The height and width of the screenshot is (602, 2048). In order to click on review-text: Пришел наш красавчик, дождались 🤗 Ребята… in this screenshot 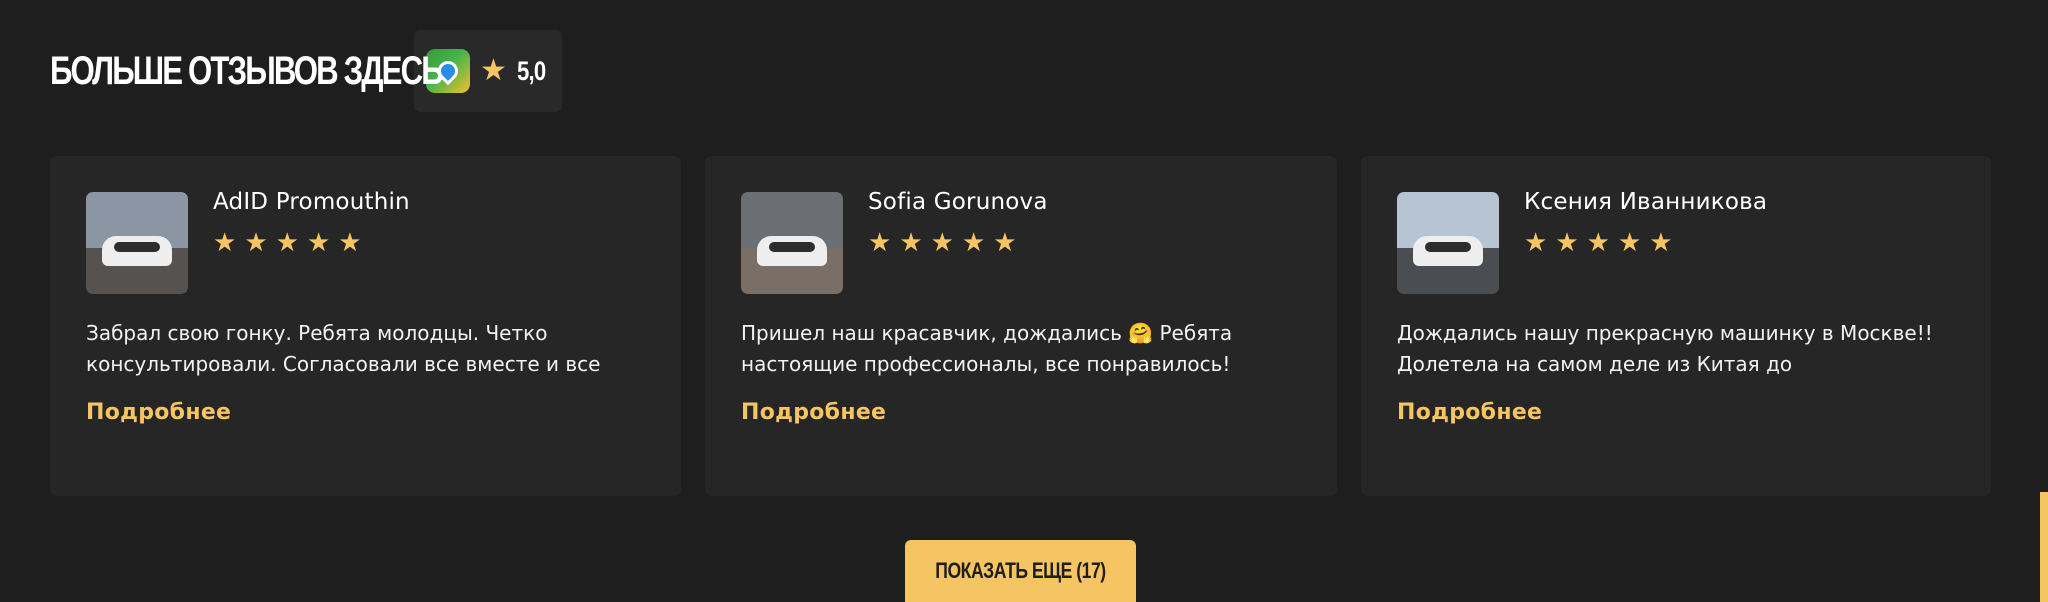, I will do `click(987, 348)`.